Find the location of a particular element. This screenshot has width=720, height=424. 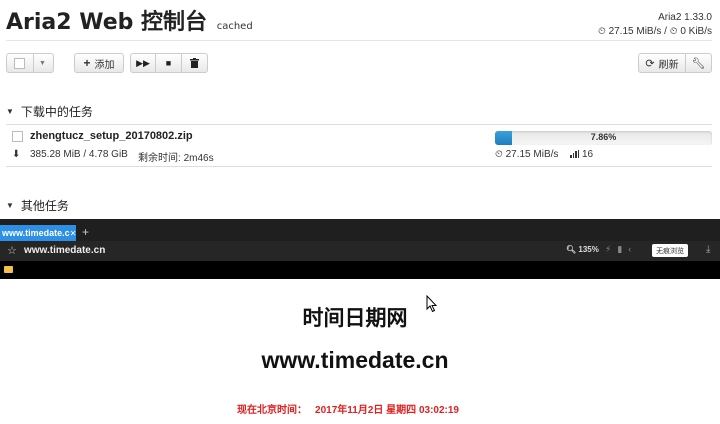

url-text: www.timedate.cn is located at coordinates (64, 250).